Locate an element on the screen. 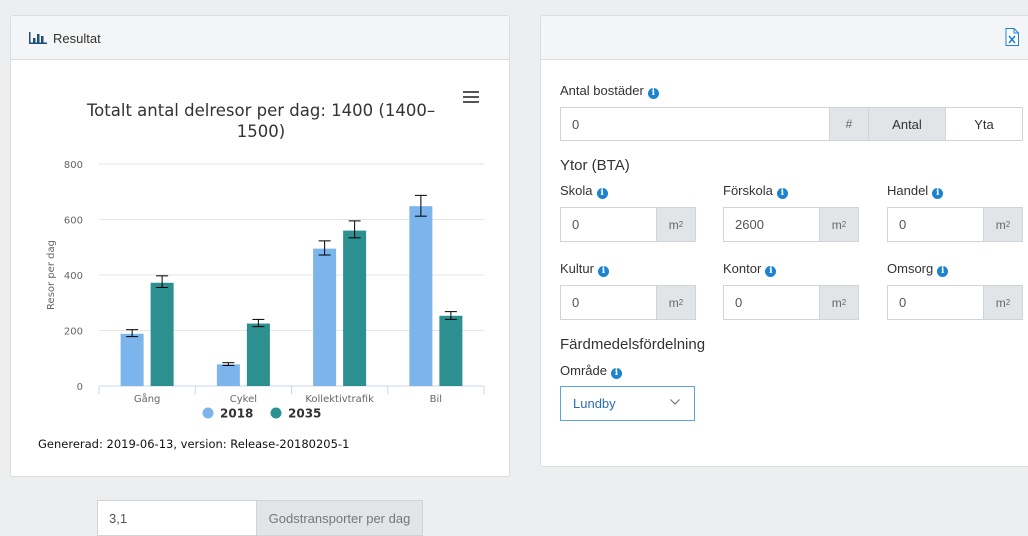  antal-toggle-button: Antal is located at coordinates (907, 124).